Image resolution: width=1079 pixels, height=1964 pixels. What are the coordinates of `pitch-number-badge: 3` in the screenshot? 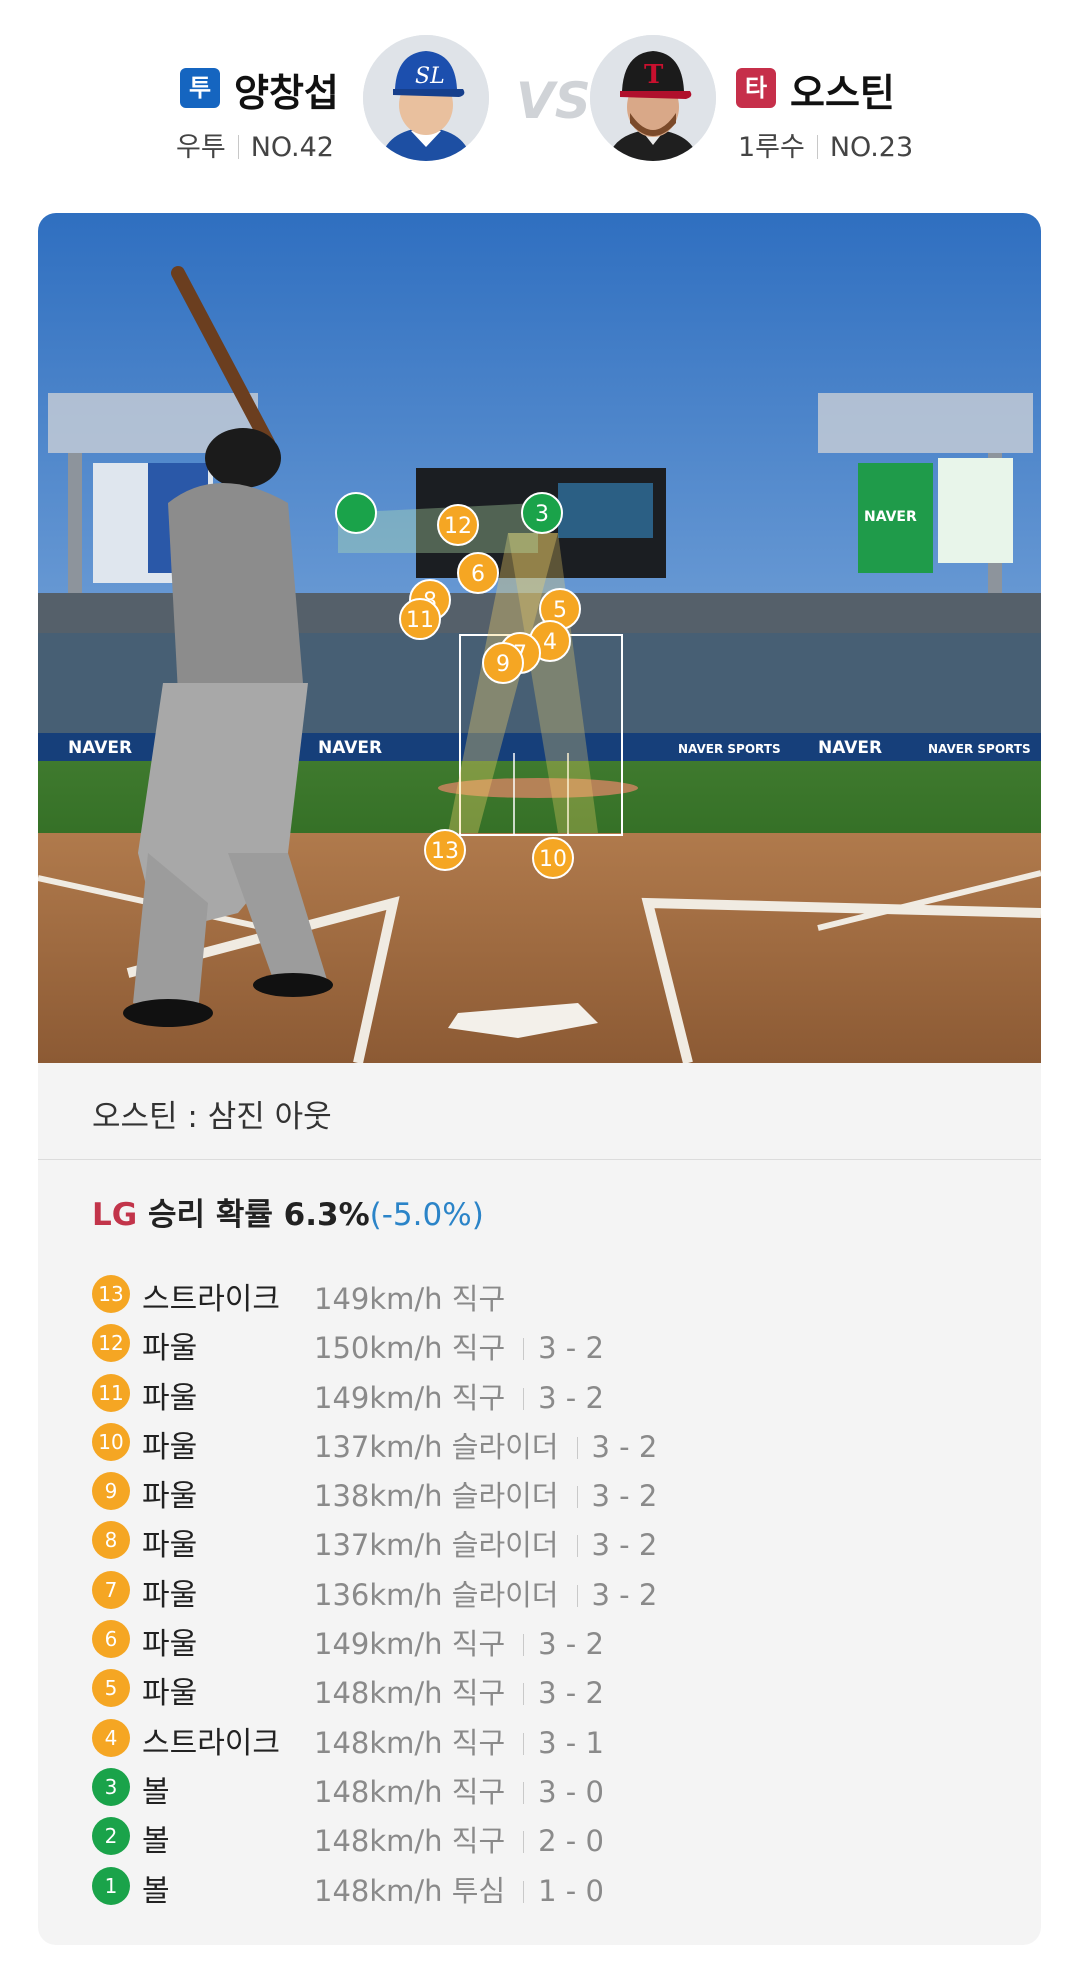 It's located at (111, 1786).